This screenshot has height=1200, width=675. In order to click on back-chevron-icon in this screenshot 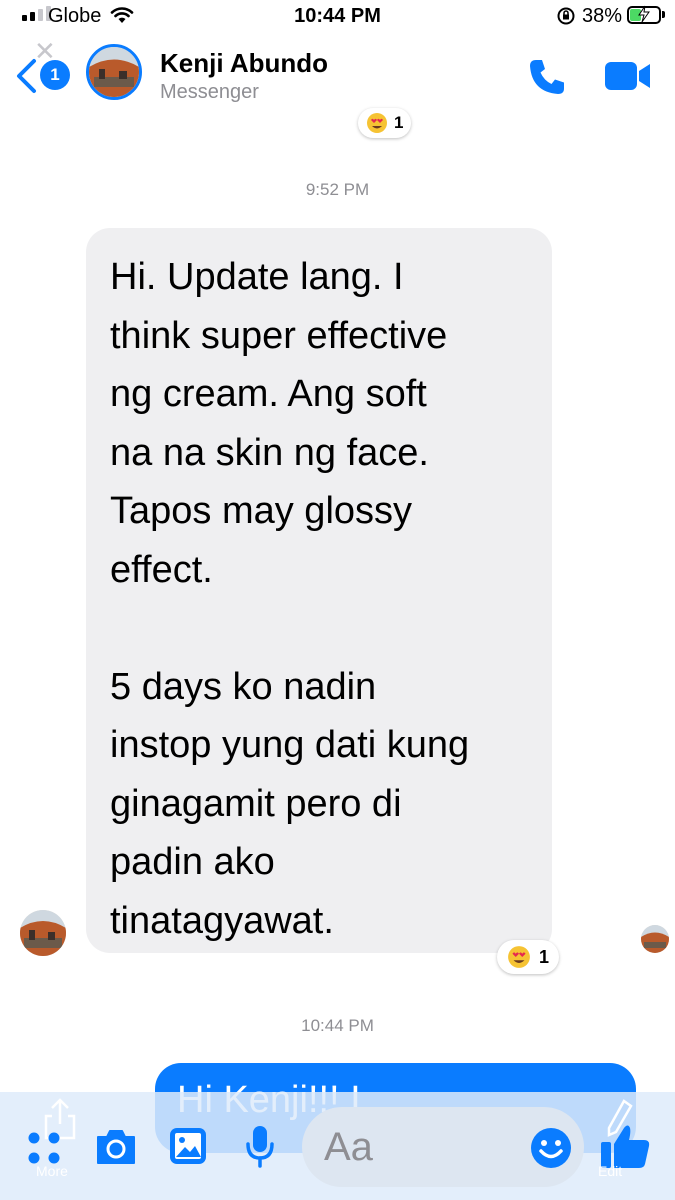, I will do `click(26, 76)`.